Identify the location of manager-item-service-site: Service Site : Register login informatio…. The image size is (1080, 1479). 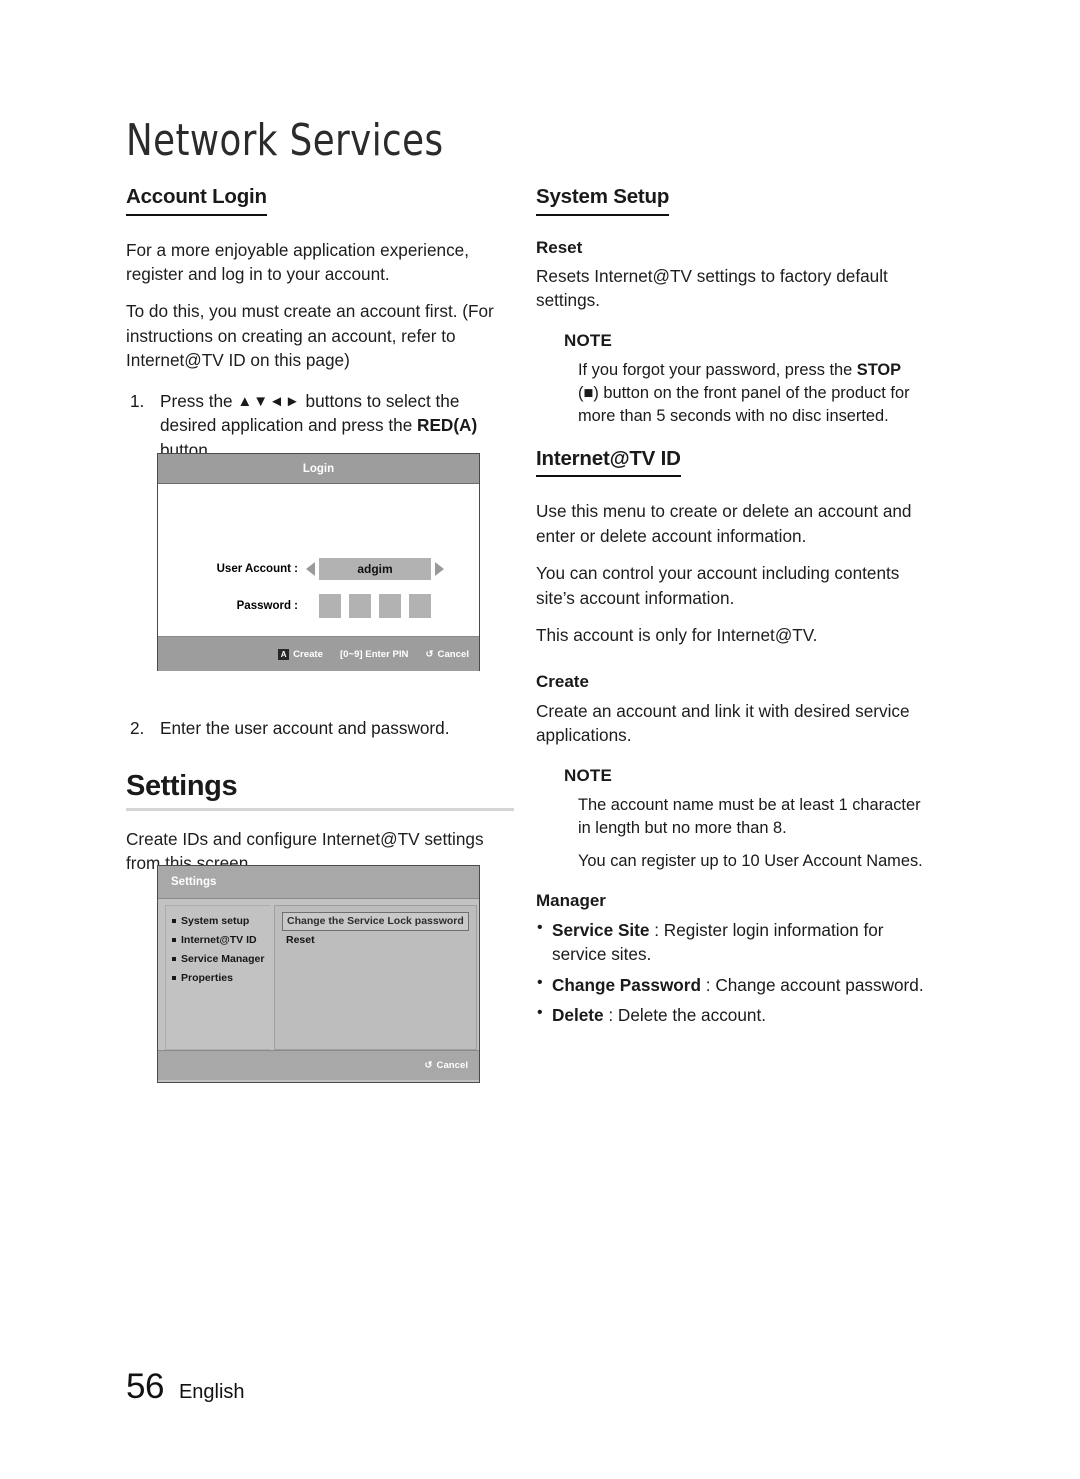
(730, 942).